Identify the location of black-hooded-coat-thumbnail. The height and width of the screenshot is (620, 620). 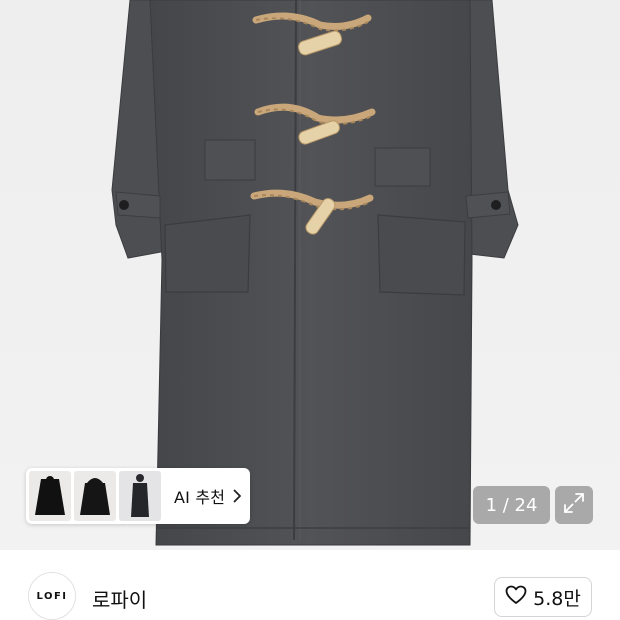
(95, 496).